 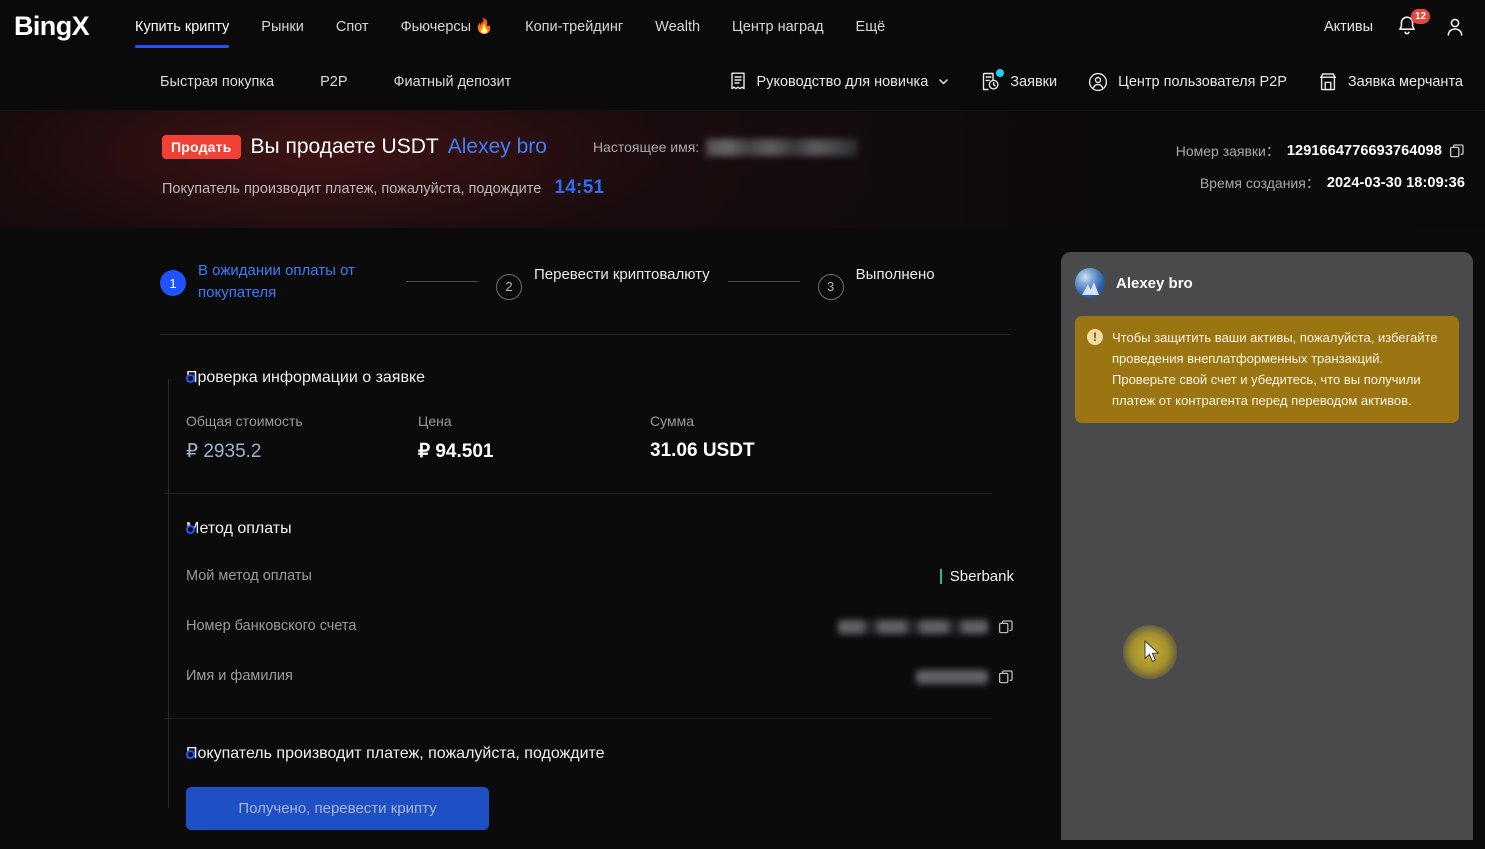 I want to click on step-3-number: 3, so click(x=830, y=286).